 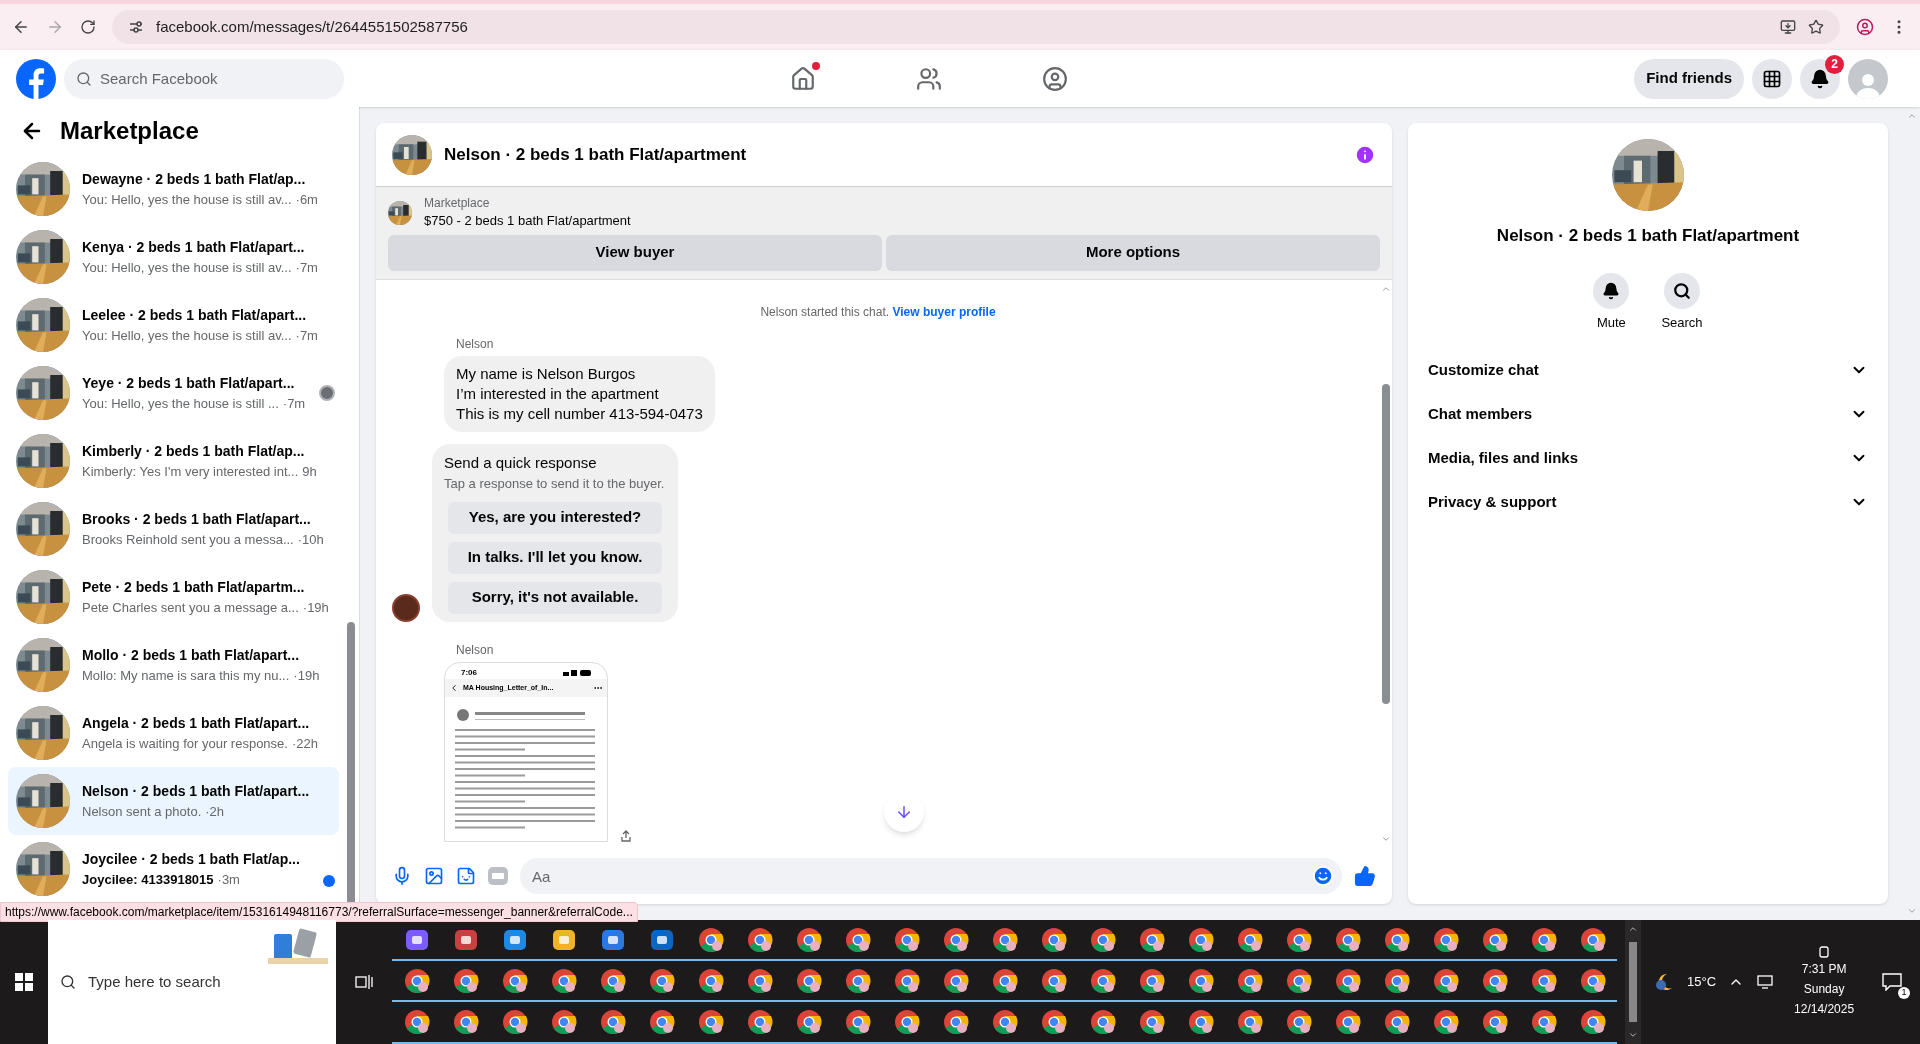 What do you see at coordinates (24, 982) in the screenshot?
I see `start-icon` at bounding box center [24, 982].